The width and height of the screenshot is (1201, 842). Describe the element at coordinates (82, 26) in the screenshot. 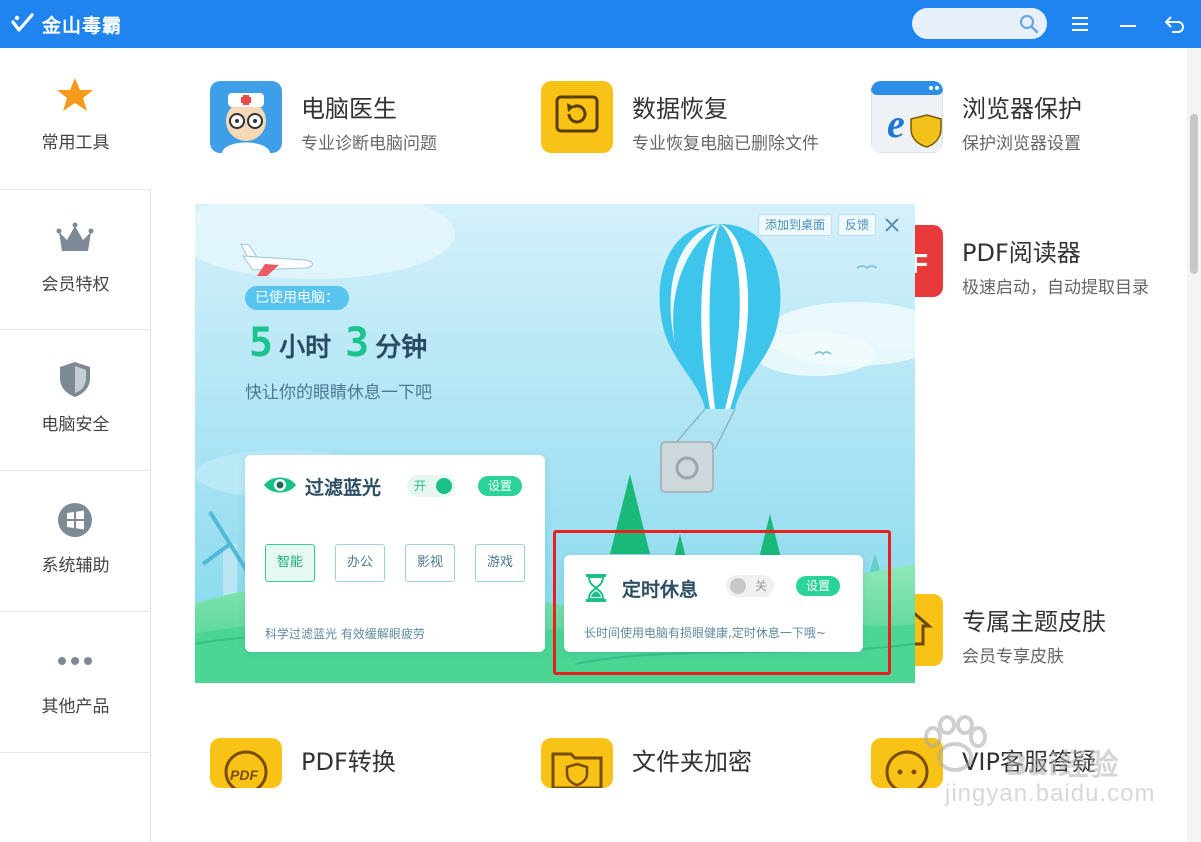

I see `app-title: 金山毒霸` at that location.